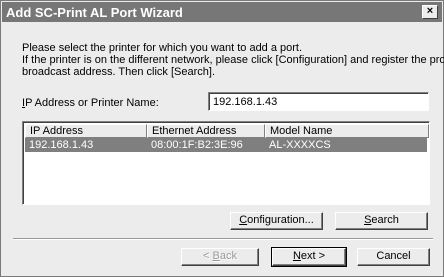 This screenshot has width=444, height=277. Describe the element at coordinates (206, 131) in the screenshot. I see `column-header-ethernet-address: Ethernet Address` at that location.